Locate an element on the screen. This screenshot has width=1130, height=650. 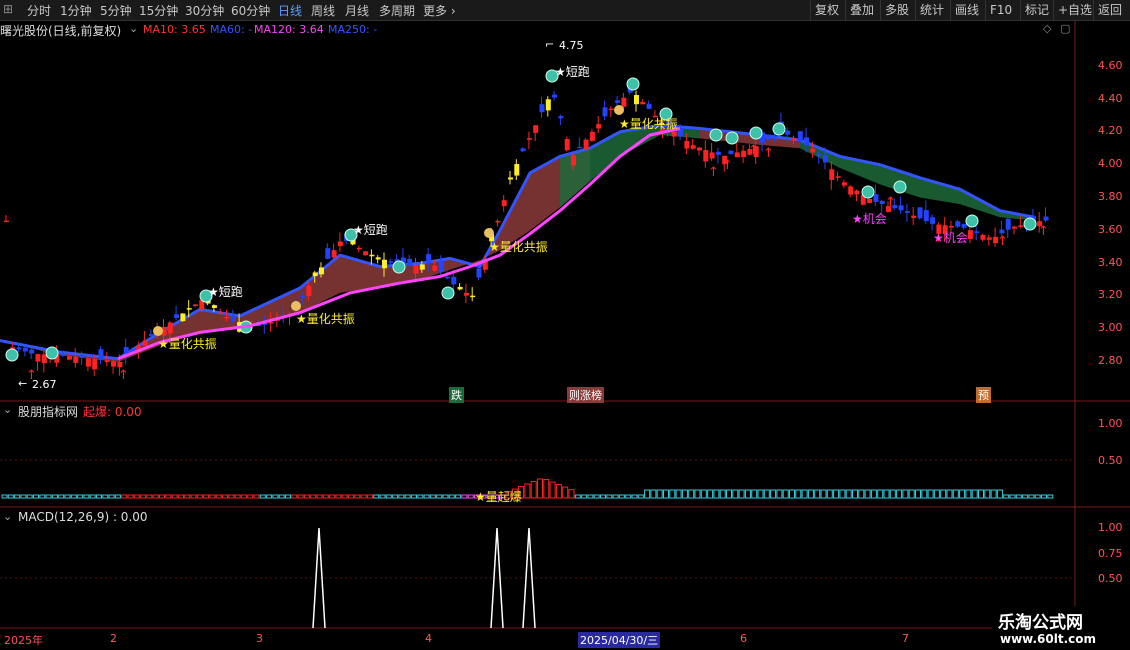
period-tab-daily: 日线 is located at coordinates (290, 10).